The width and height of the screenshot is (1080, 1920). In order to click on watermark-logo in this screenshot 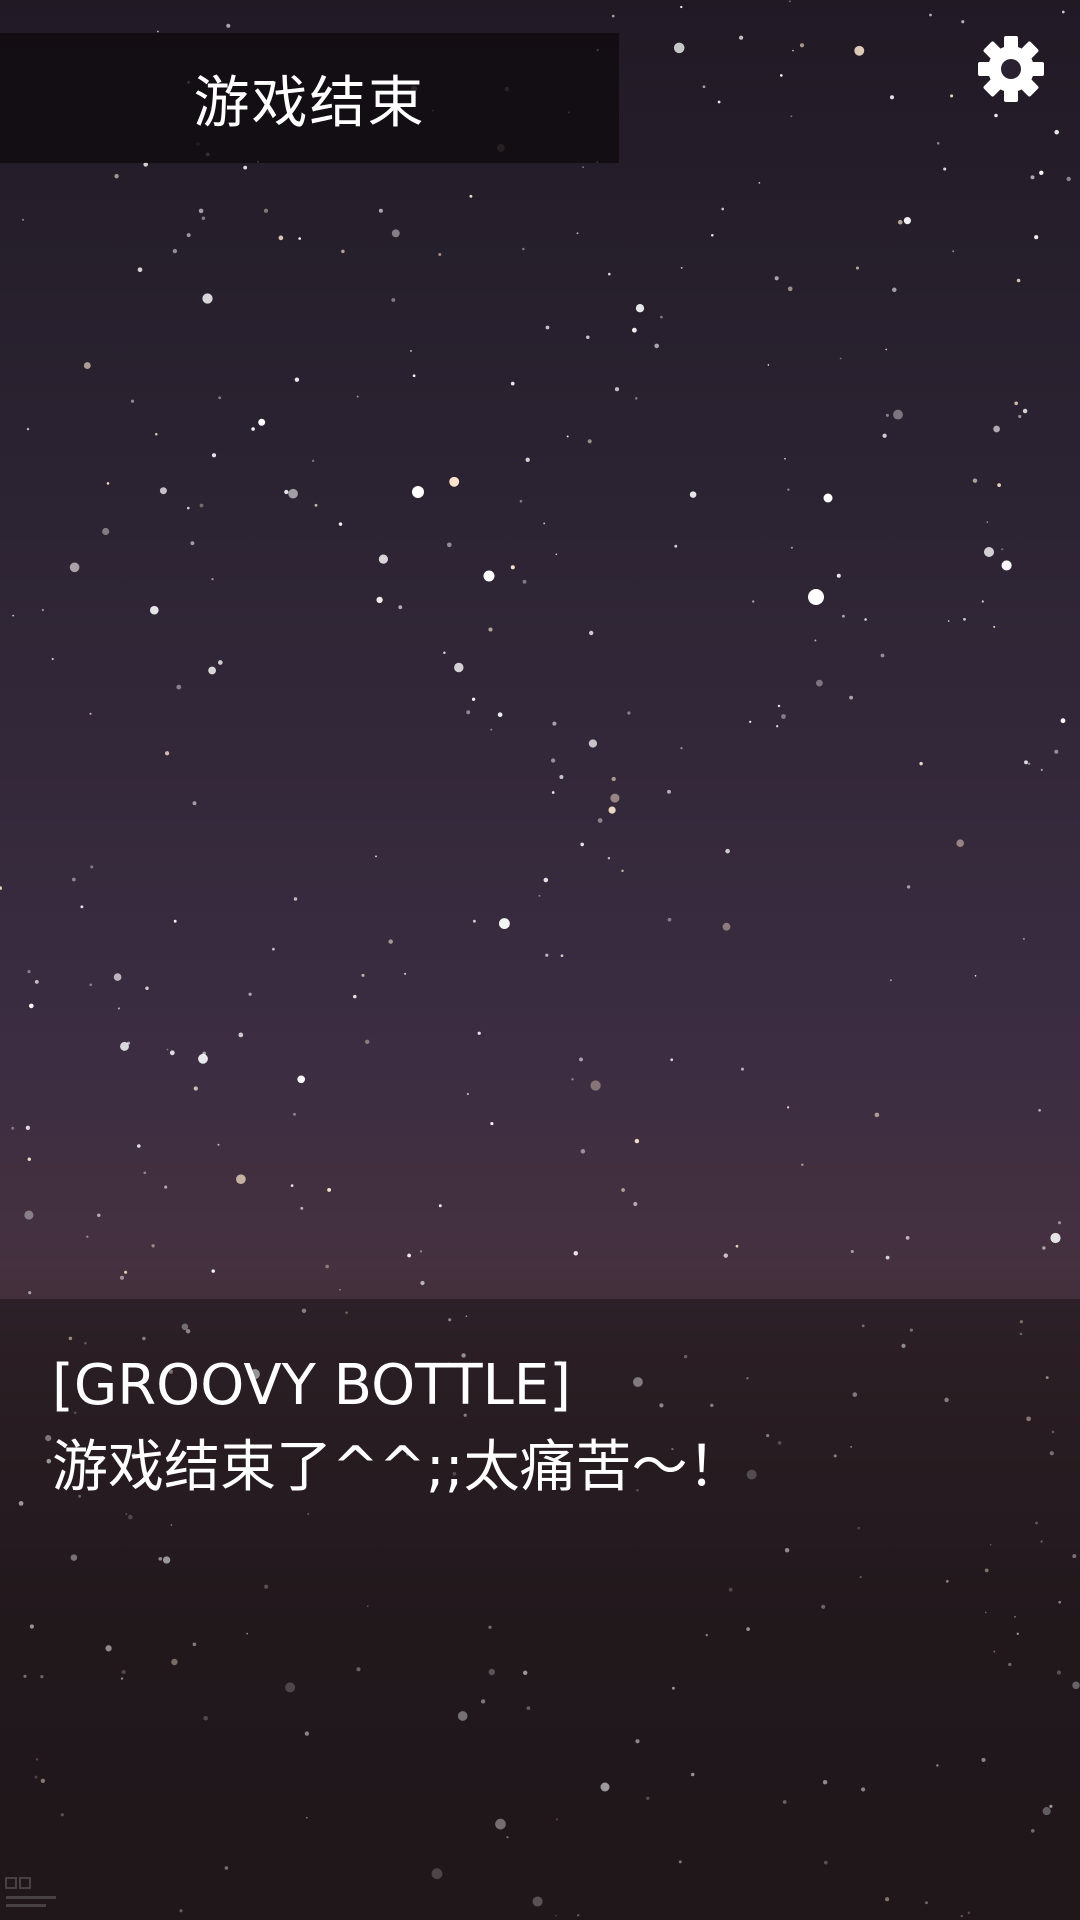, I will do `click(30, 1892)`.